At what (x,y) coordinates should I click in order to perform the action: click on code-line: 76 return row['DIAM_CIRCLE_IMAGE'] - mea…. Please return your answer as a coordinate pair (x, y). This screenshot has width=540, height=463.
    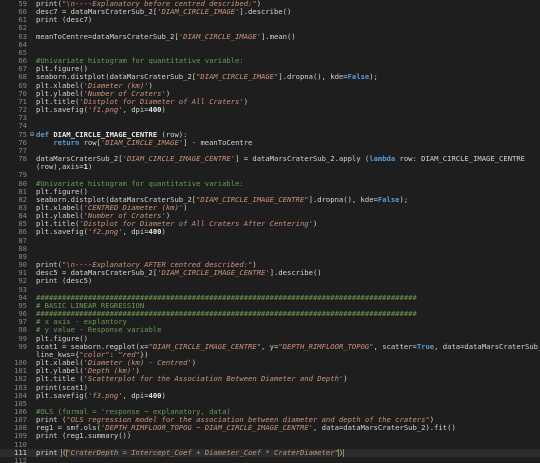
    Looking at the image, I should click on (270, 143).